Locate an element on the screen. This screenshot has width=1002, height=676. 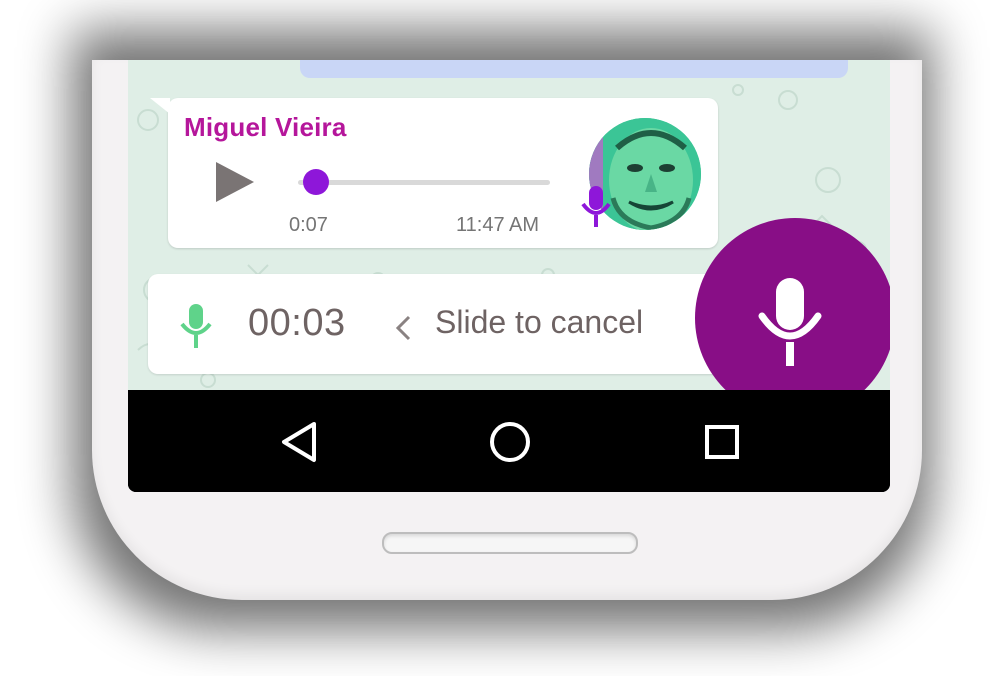
voice-note-mic-icon is located at coordinates (596, 206).